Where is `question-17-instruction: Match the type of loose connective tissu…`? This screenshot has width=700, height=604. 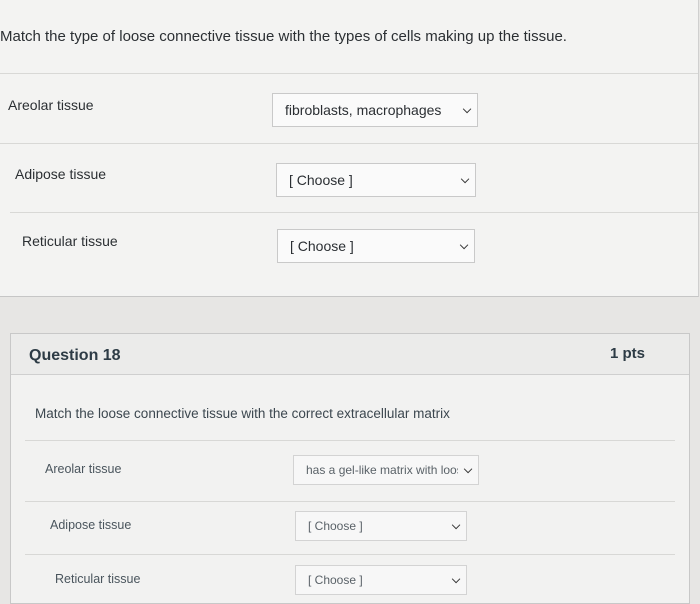
question-17-instruction: Match the type of loose connective tissu… is located at coordinates (283, 36).